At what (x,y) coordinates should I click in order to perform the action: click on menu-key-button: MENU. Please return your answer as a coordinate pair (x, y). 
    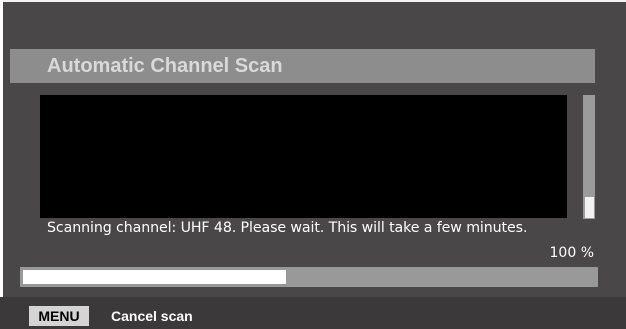
    Looking at the image, I should click on (59, 316).